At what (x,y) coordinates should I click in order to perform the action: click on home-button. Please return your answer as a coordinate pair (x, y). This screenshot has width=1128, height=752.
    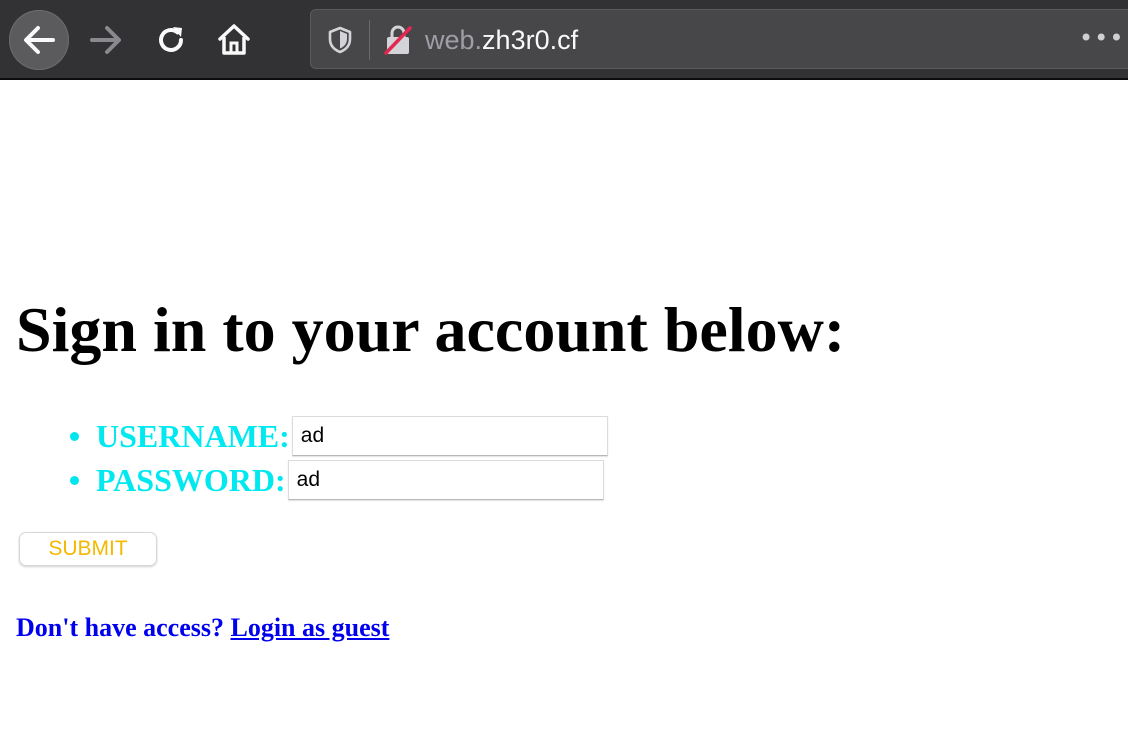
    Looking at the image, I should click on (234, 40).